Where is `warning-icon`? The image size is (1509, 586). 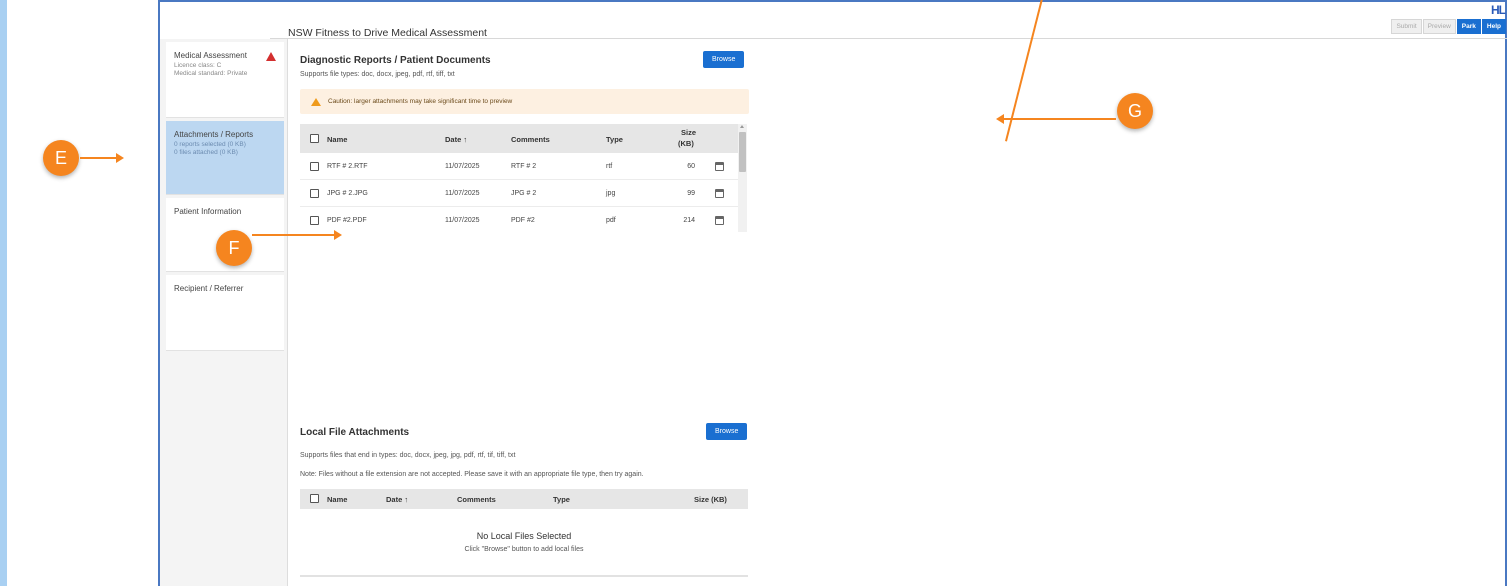
warning-icon is located at coordinates (271, 56).